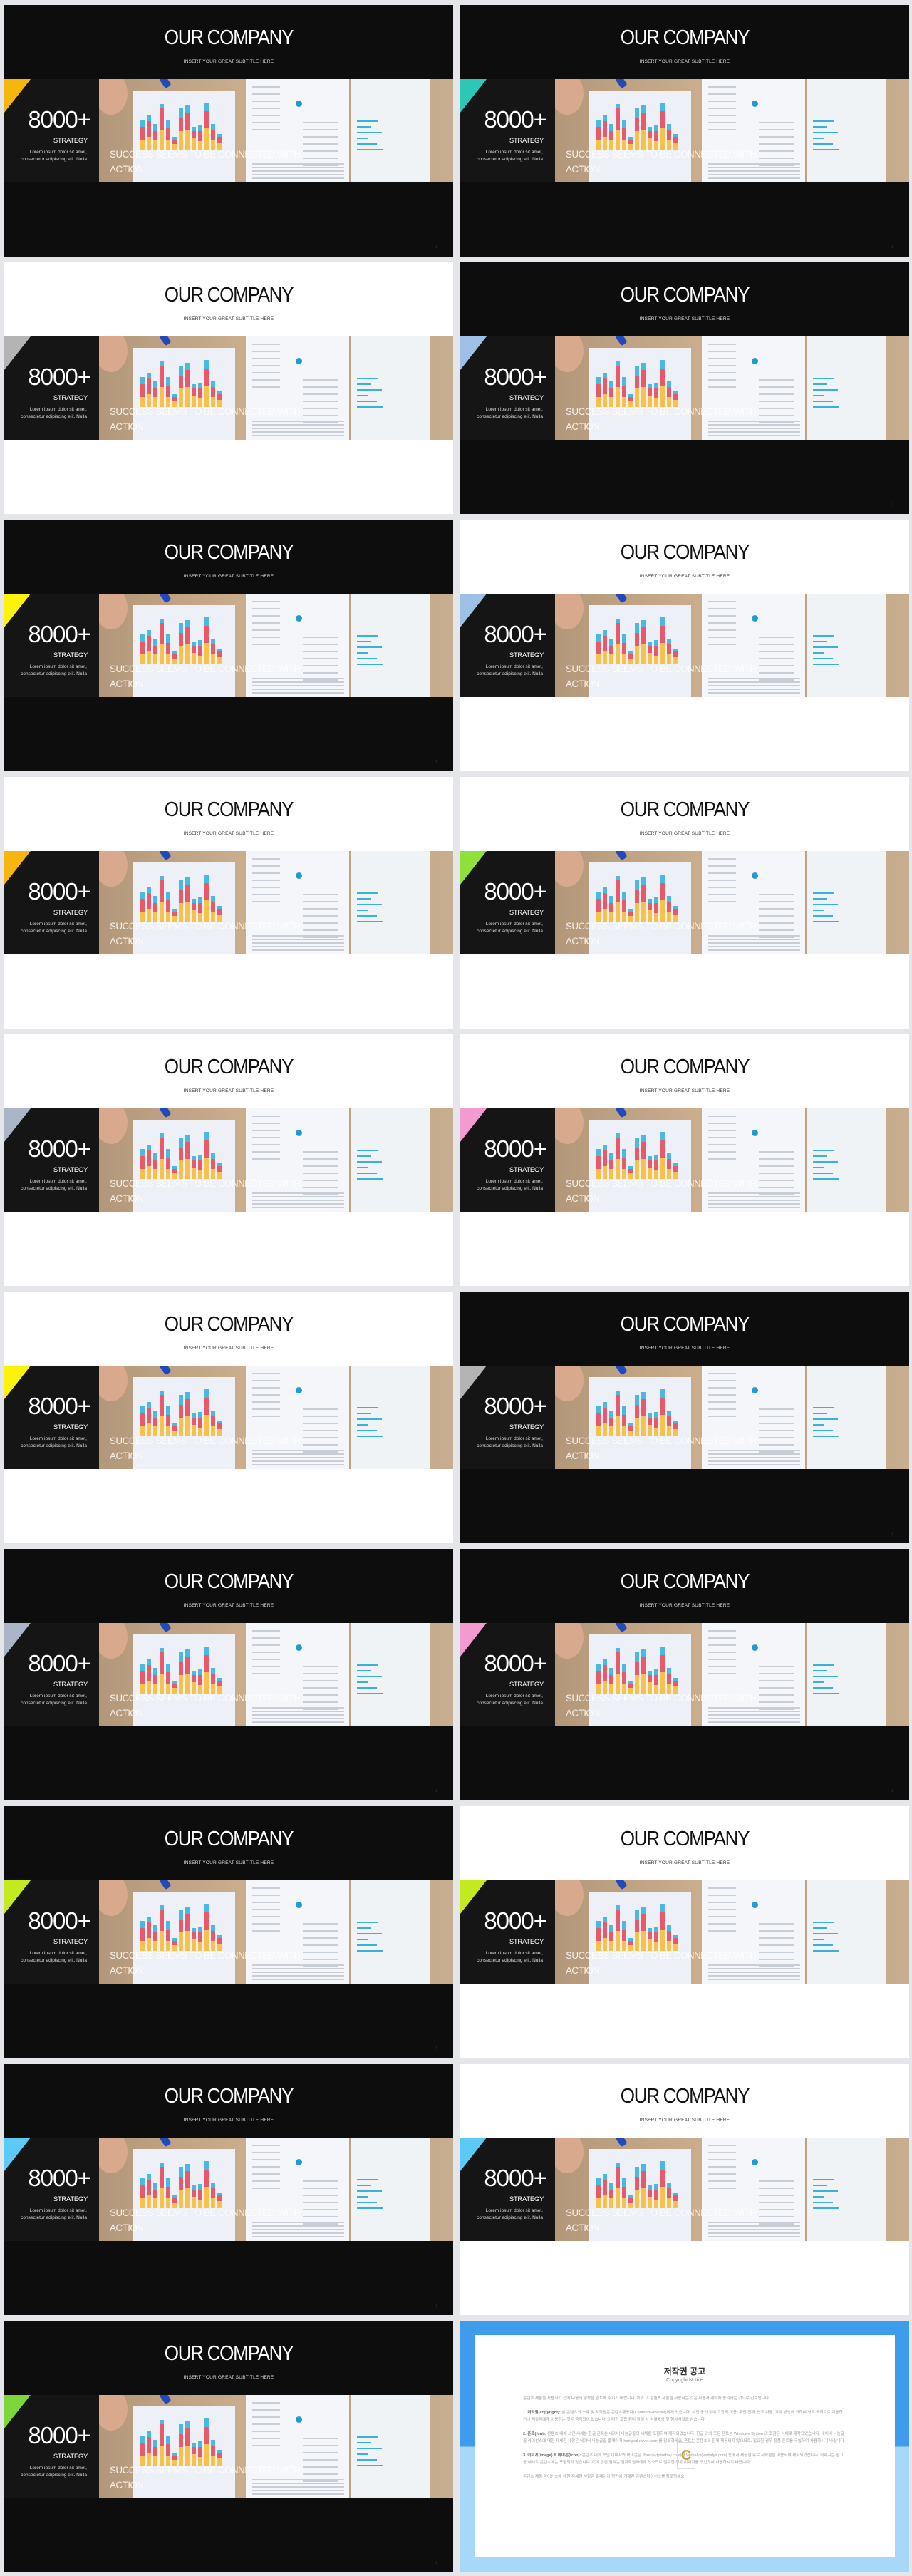 This screenshot has width=912, height=2576. Describe the element at coordinates (228, 318) in the screenshot. I see `slide-subtitle: INSERT YOUR GREAT SUBTITLE HERE` at that location.